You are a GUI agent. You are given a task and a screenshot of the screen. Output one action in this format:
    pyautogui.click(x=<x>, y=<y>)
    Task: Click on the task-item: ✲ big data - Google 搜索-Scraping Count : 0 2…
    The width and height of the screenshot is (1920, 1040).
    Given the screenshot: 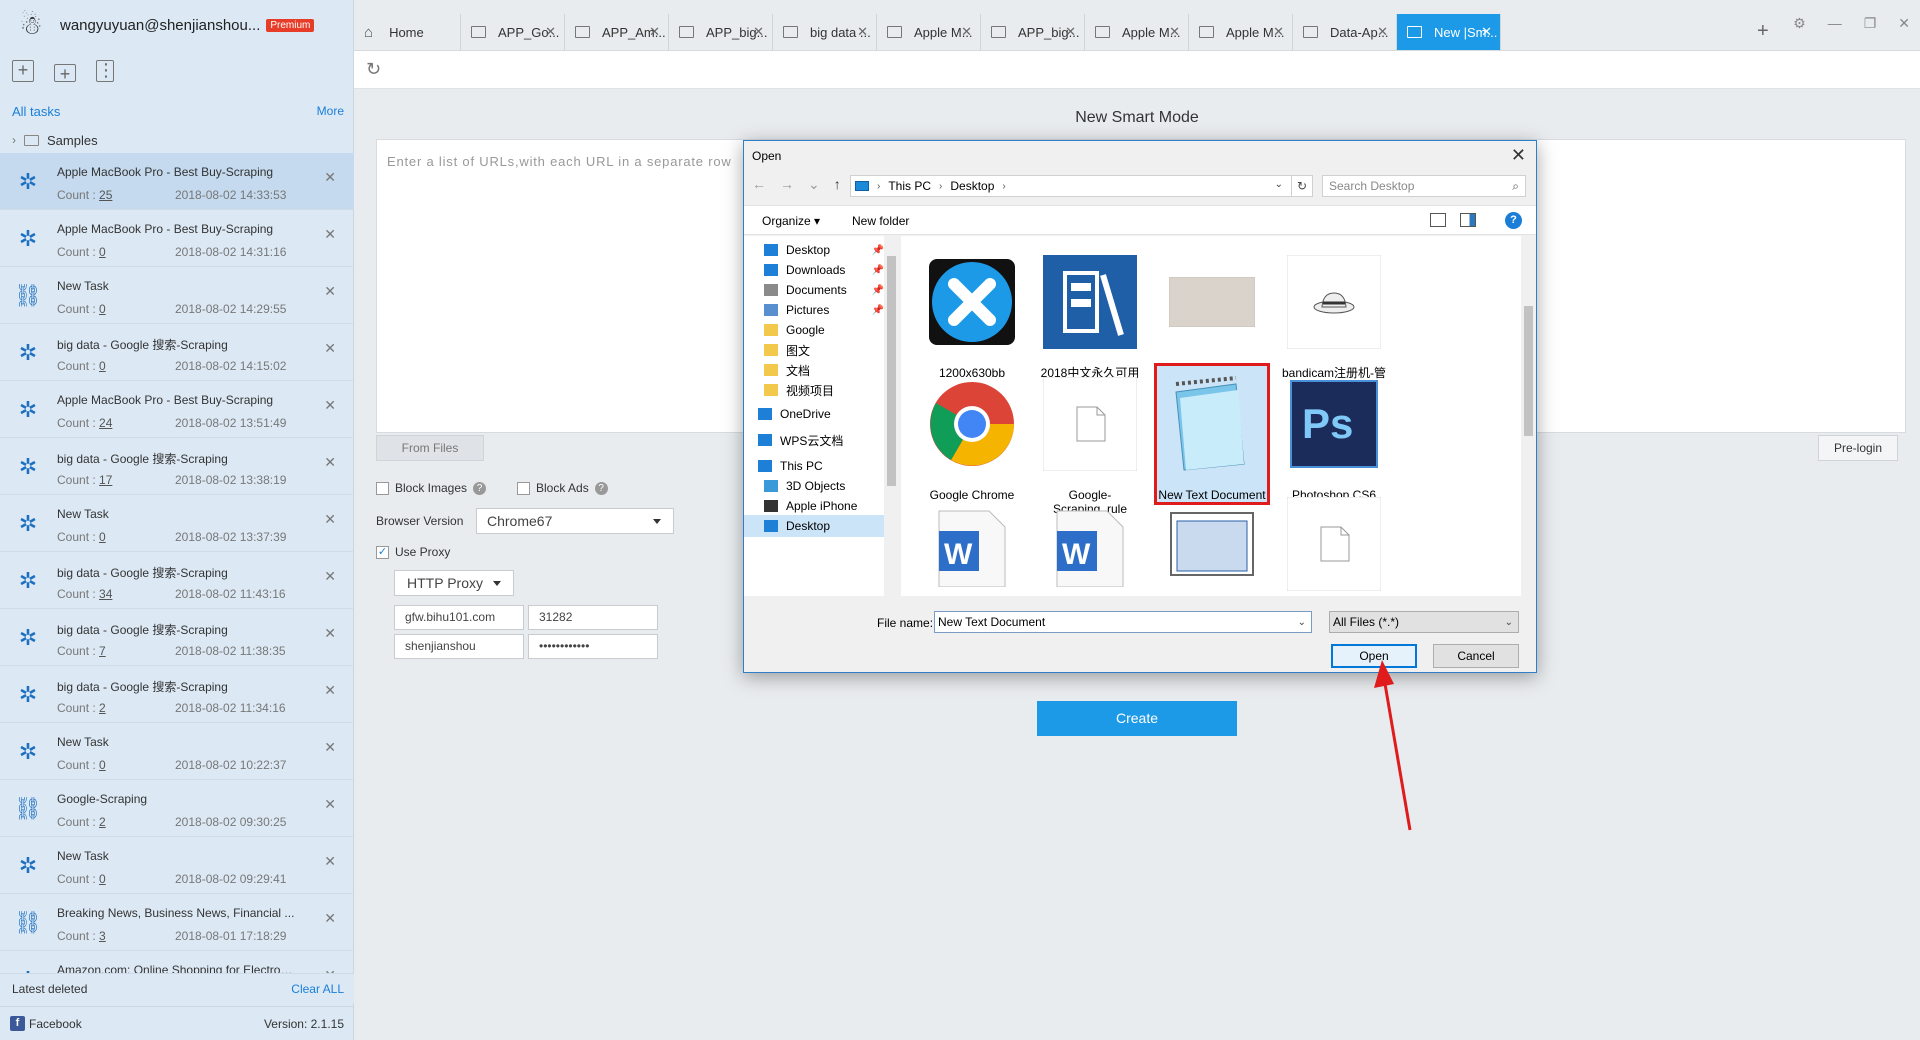 What is the action you would take?
    pyautogui.click(x=177, y=352)
    